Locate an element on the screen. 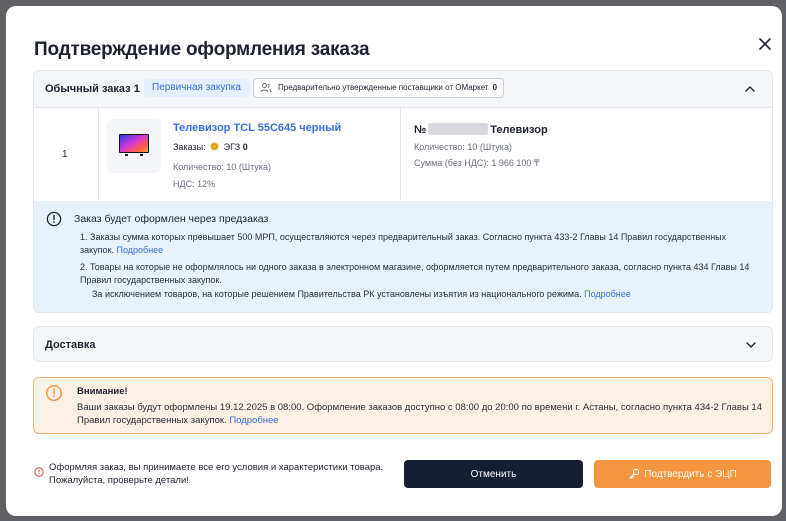  warning-icon is located at coordinates (54, 393).